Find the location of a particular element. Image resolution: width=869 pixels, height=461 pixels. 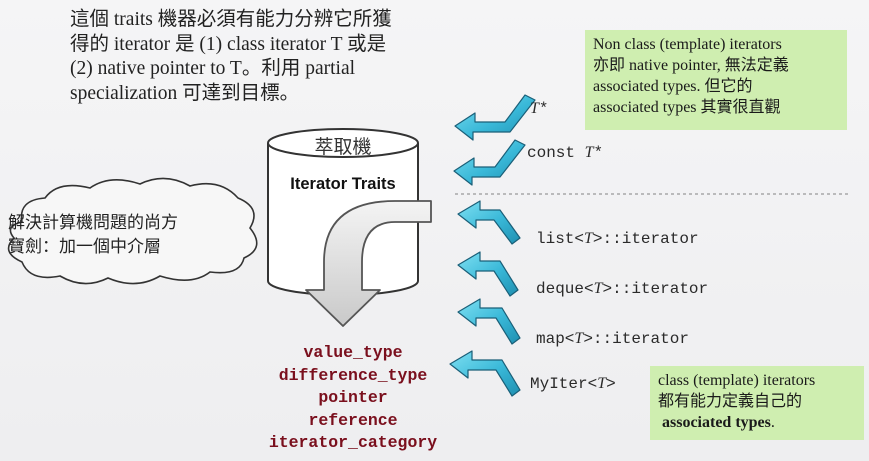

label-prefix: MyIter< is located at coordinates (564, 384).